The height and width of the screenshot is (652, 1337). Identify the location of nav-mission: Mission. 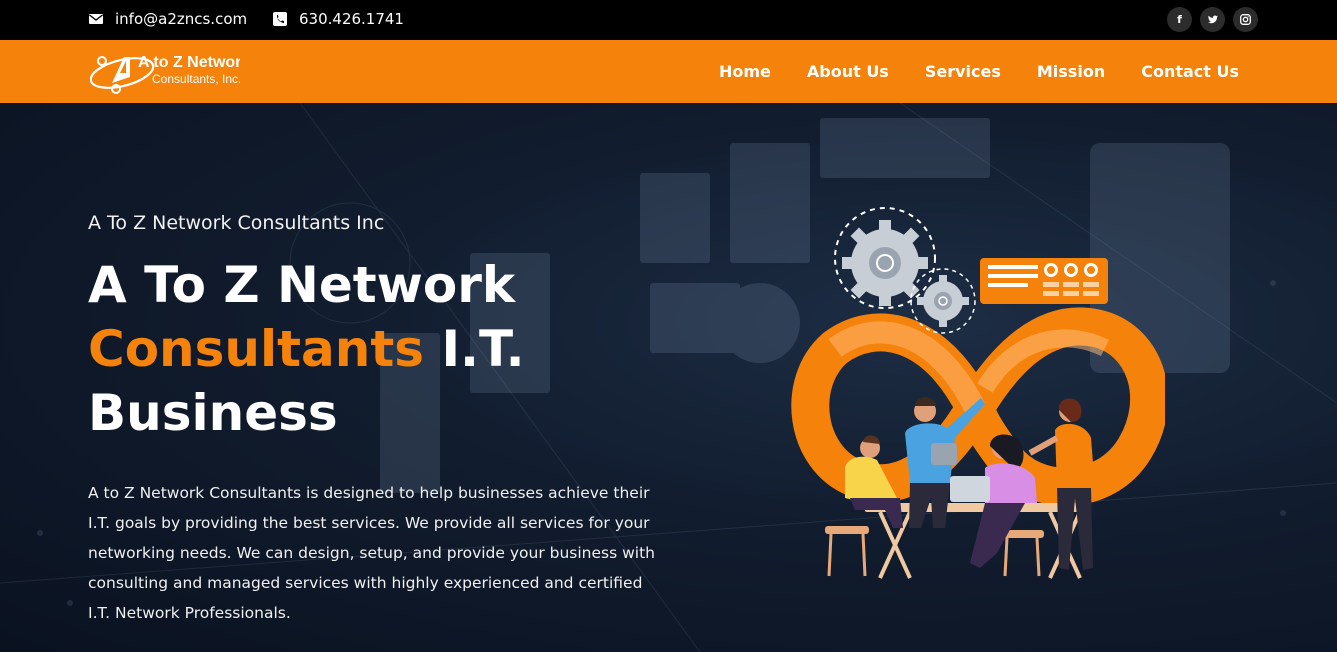
(1071, 71).